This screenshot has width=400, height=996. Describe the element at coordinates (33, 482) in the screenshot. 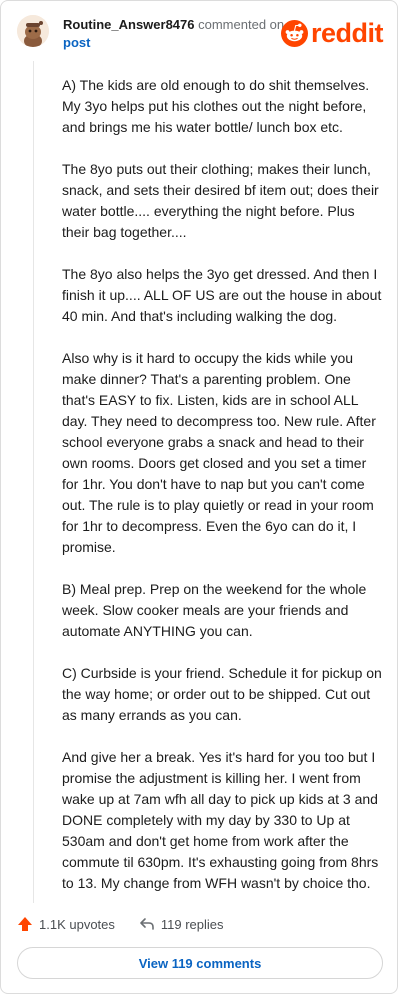

I see `thread-line` at that location.